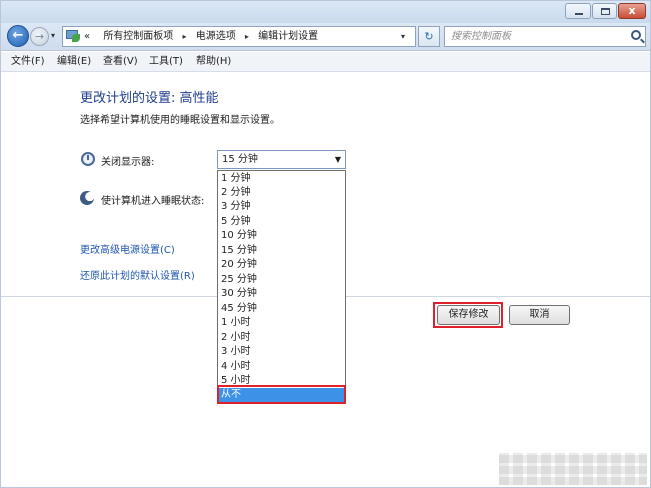  I want to click on recent-pages-dropdown: ▾, so click(53, 35).